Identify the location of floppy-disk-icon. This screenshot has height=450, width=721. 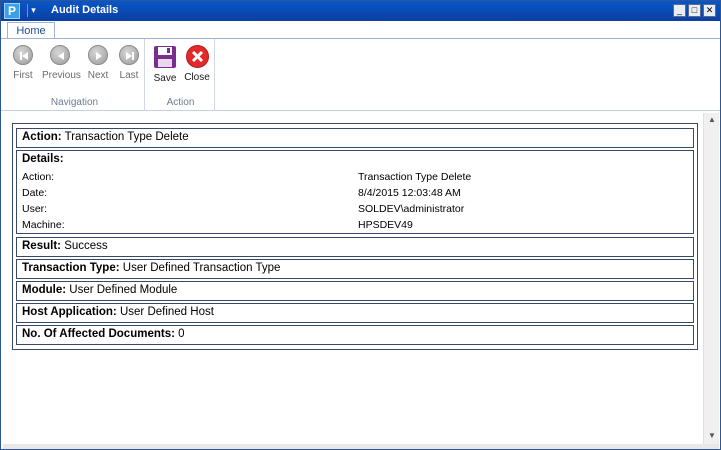
(165, 57).